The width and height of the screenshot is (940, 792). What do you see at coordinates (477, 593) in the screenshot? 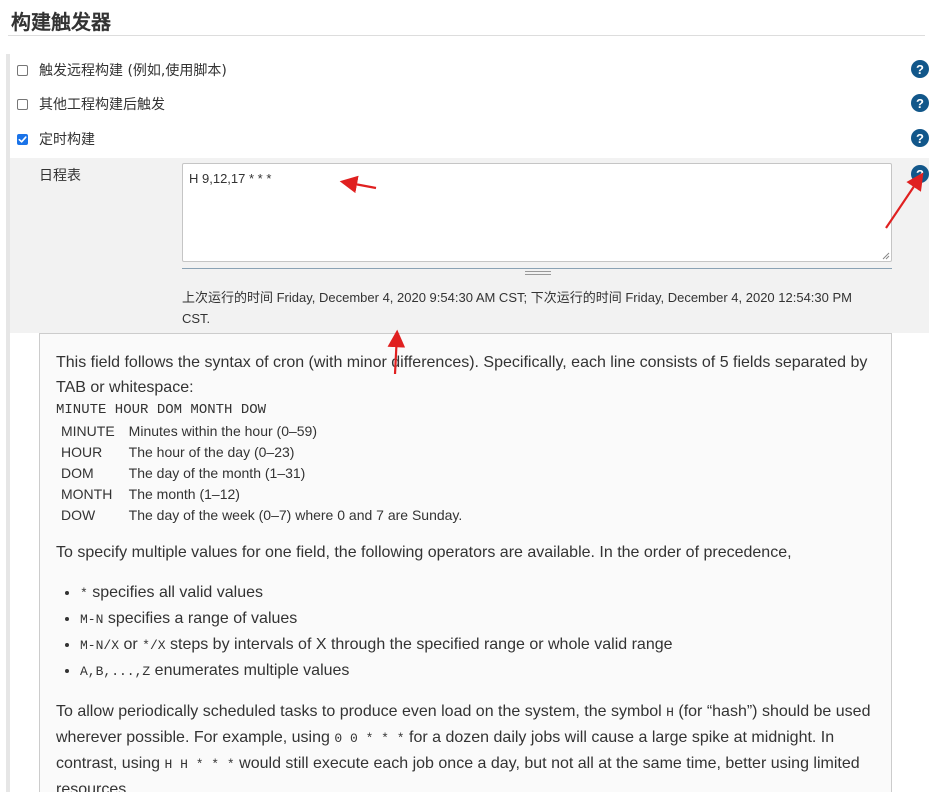
I see `list-item: * specifies all valid values` at bounding box center [477, 593].